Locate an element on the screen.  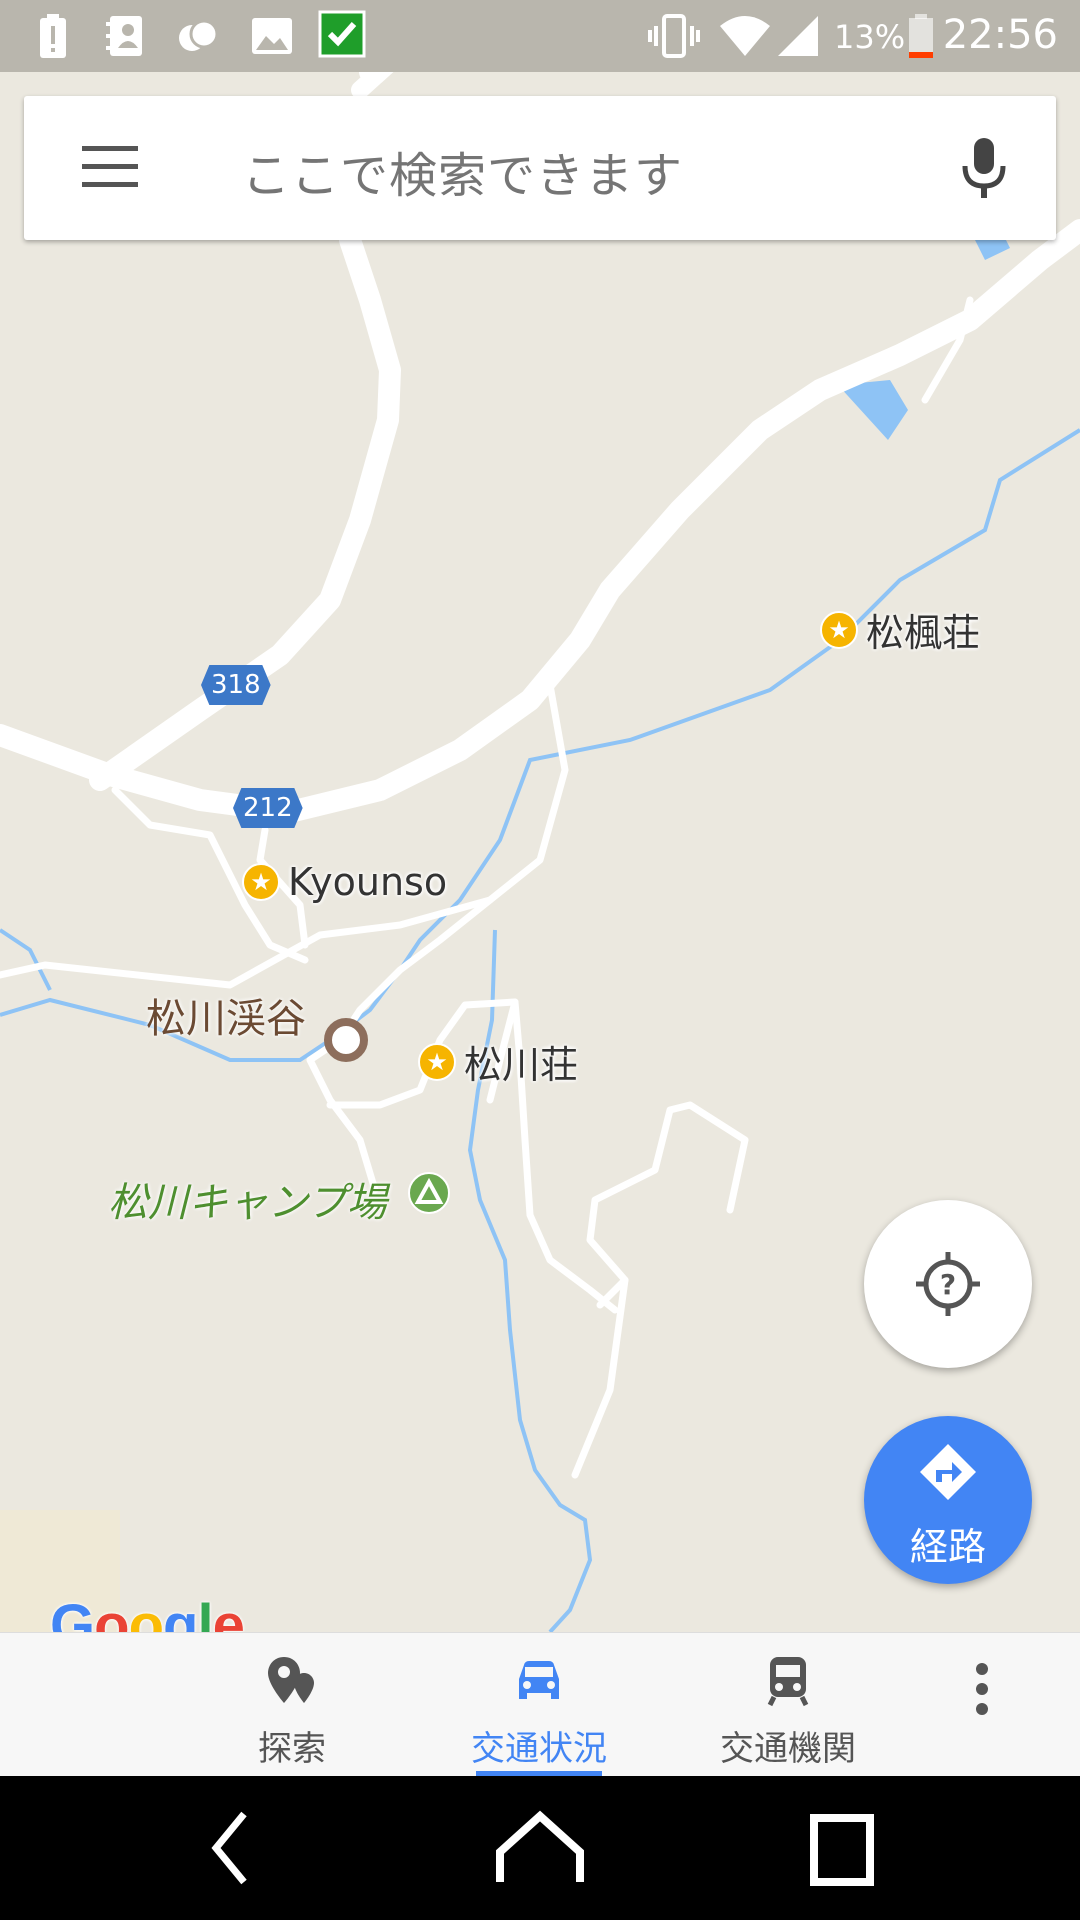
more-vert-icon is located at coordinates (982, 1689).